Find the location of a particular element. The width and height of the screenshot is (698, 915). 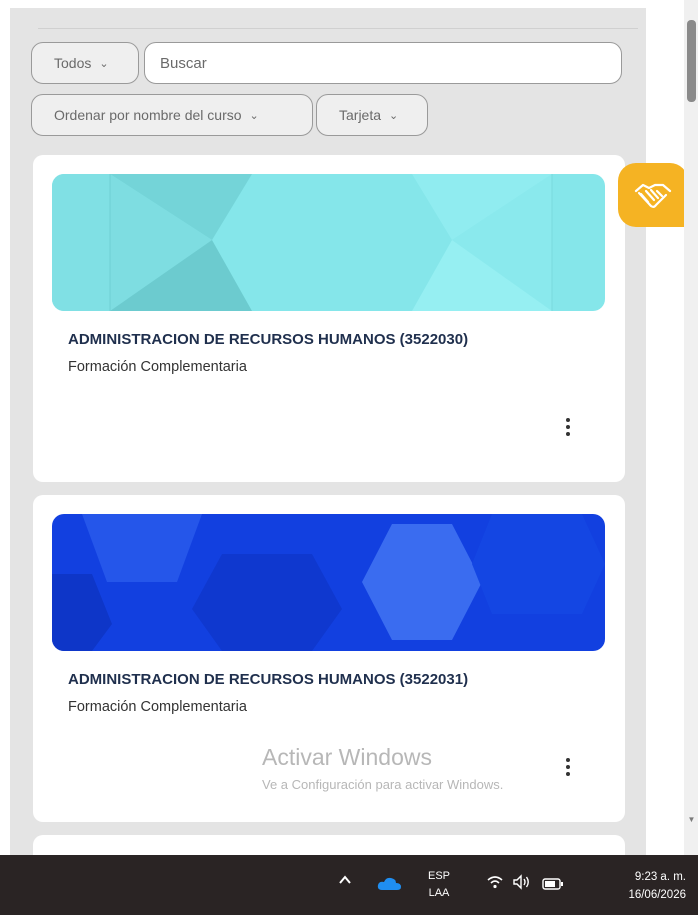

watermark-subtitle: Ve a Configuración para activar Windows. is located at coordinates (383, 784).